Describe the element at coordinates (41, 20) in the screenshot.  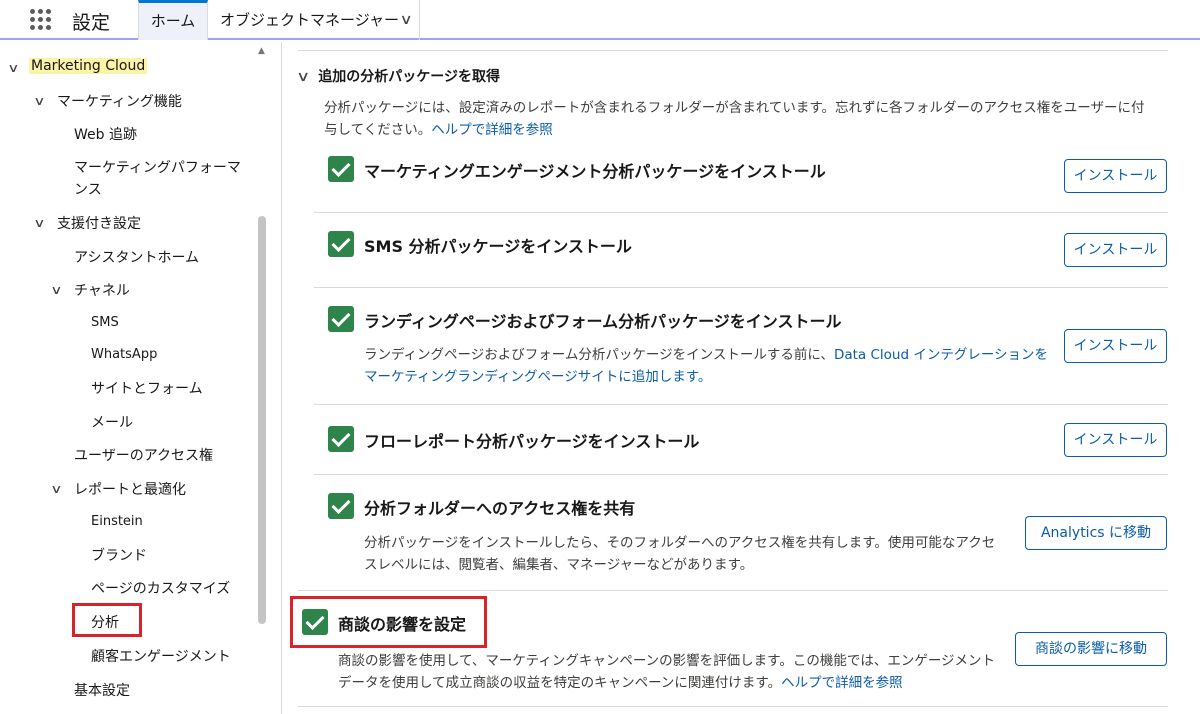
I see `app-launcher-icon` at that location.